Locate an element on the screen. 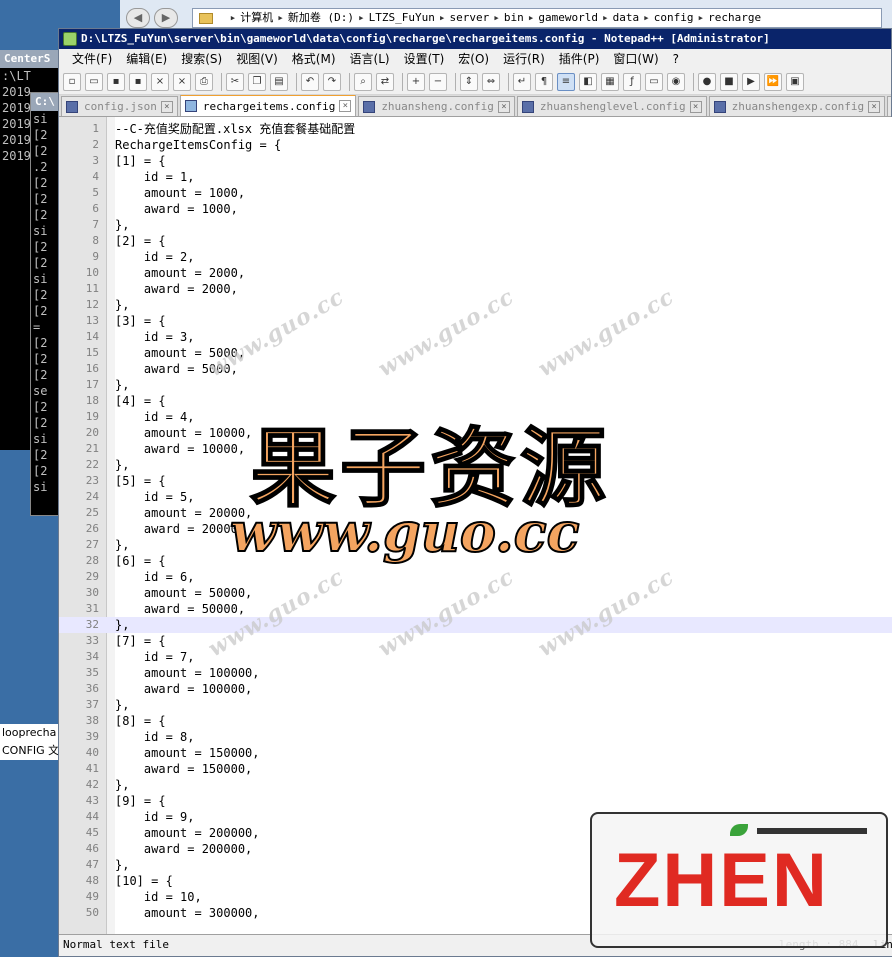 The width and height of the screenshot is (892, 957). undo-icon: ↶ is located at coordinates (310, 81).